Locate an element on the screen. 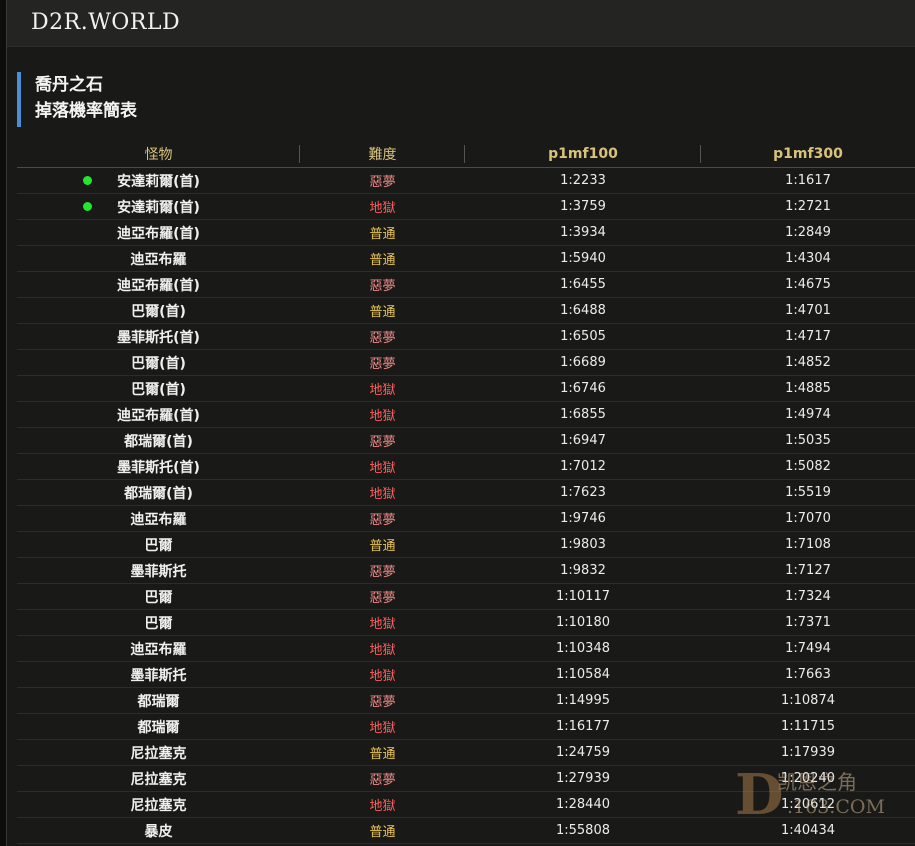  table-row: 巴爾(首) 普通 1:6488 1:4701 is located at coordinates (466, 310).